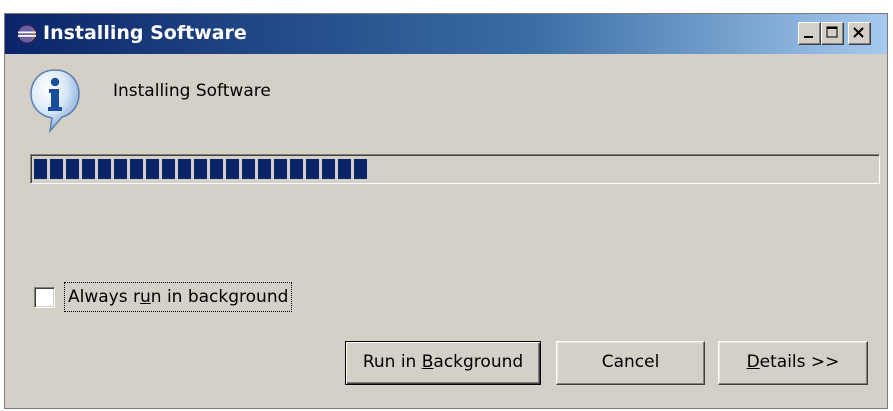 The width and height of the screenshot is (893, 411). I want to click on progress-fill, so click(200, 169).